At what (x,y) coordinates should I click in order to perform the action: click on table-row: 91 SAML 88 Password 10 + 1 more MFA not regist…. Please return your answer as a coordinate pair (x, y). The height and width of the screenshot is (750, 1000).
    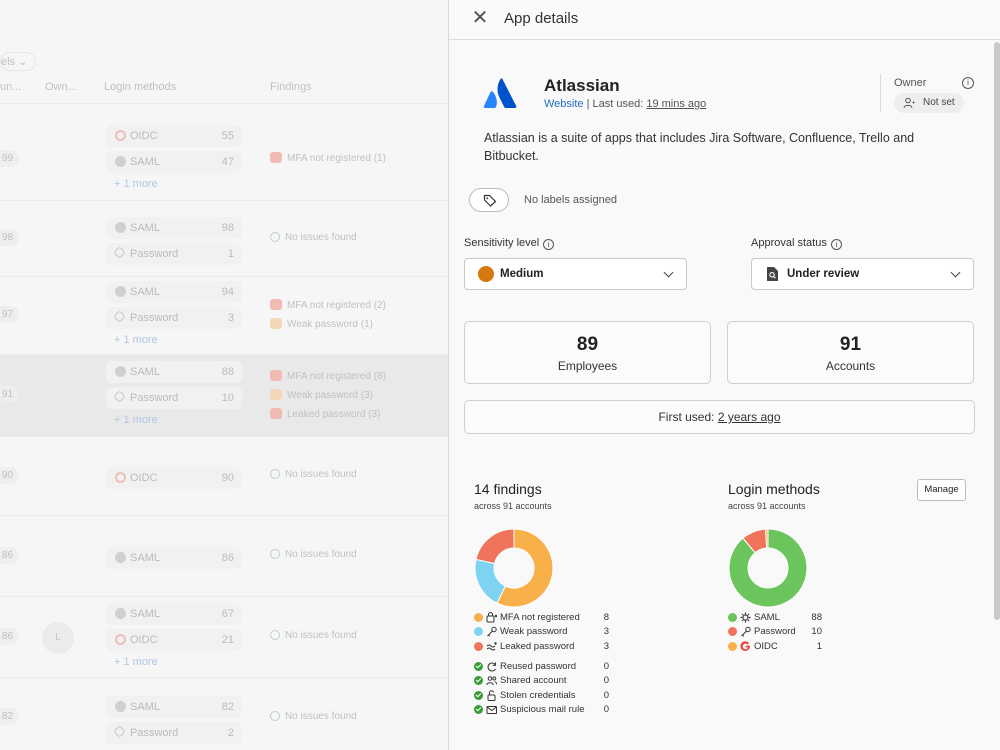
    Looking at the image, I should click on (224, 396).